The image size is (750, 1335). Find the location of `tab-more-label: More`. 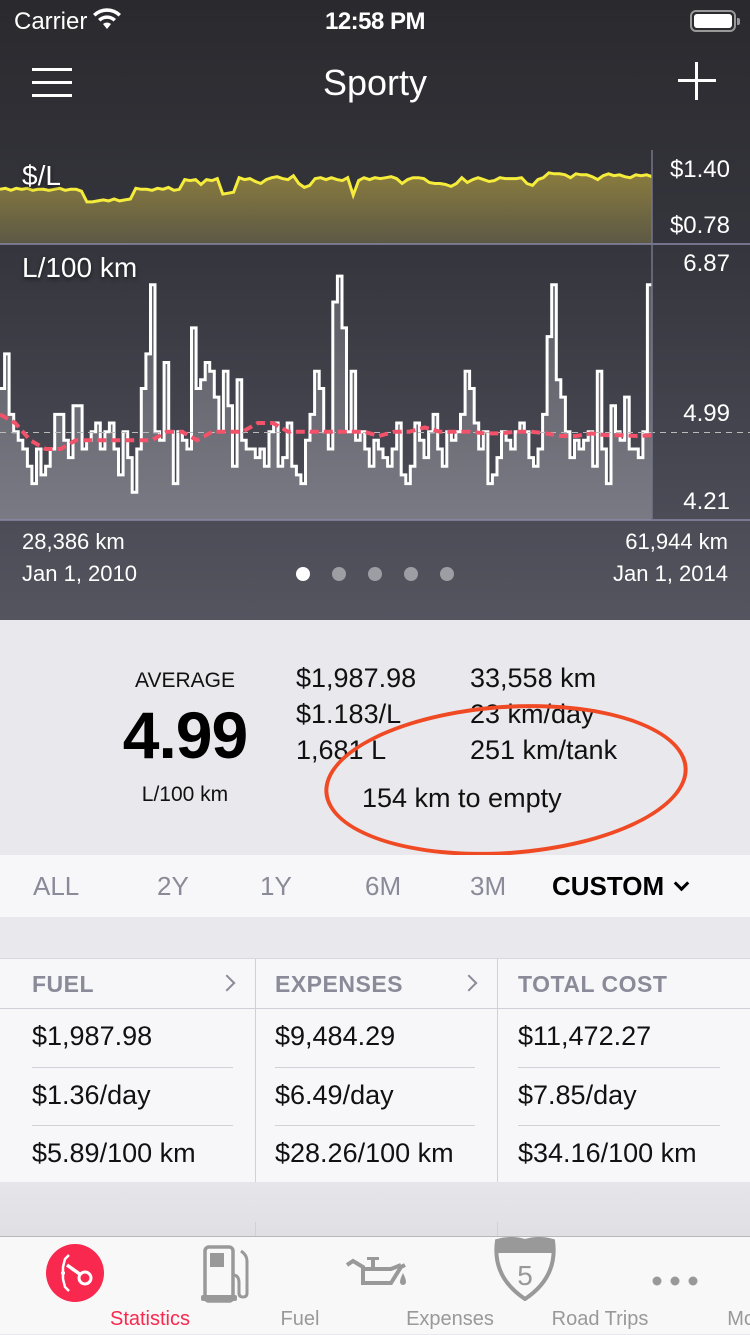

tab-more-label: More is located at coordinates (738, 1319).